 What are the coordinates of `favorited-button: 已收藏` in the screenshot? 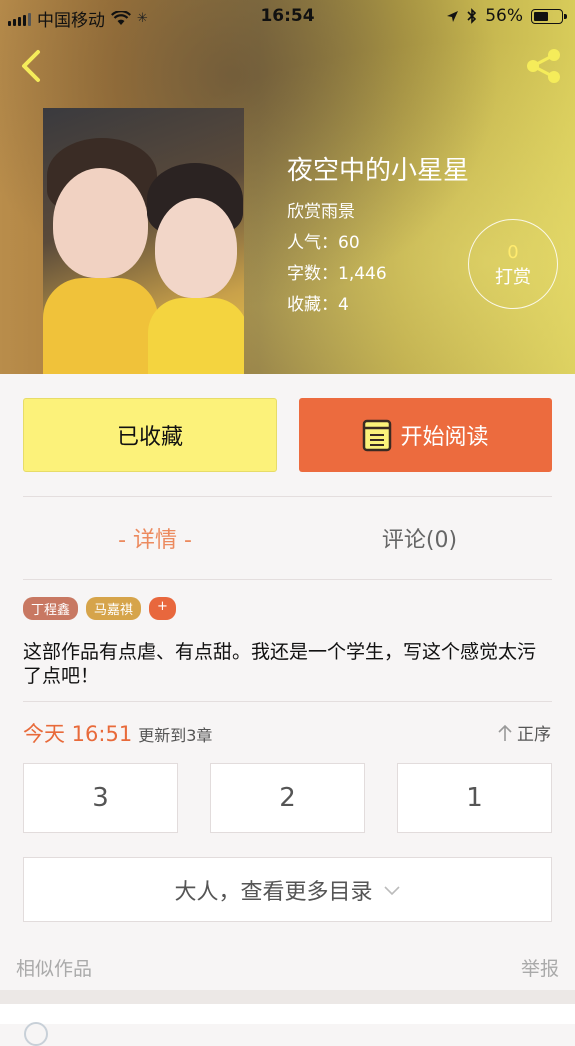 It's located at (150, 435).